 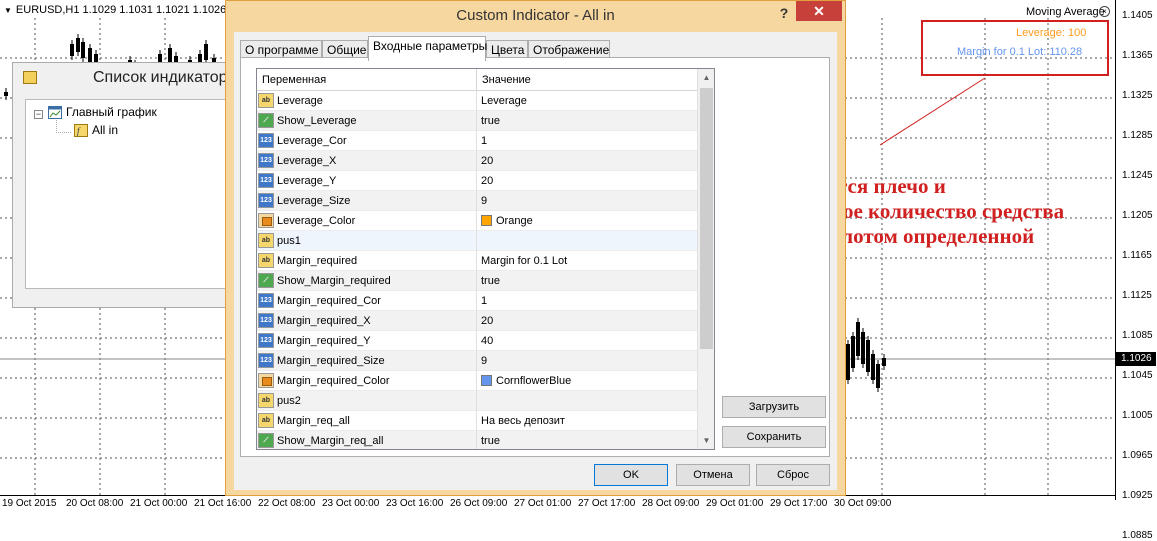 What do you see at coordinates (819, 11) in the screenshot?
I see `close-button: ✕` at bounding box center [819, 11].